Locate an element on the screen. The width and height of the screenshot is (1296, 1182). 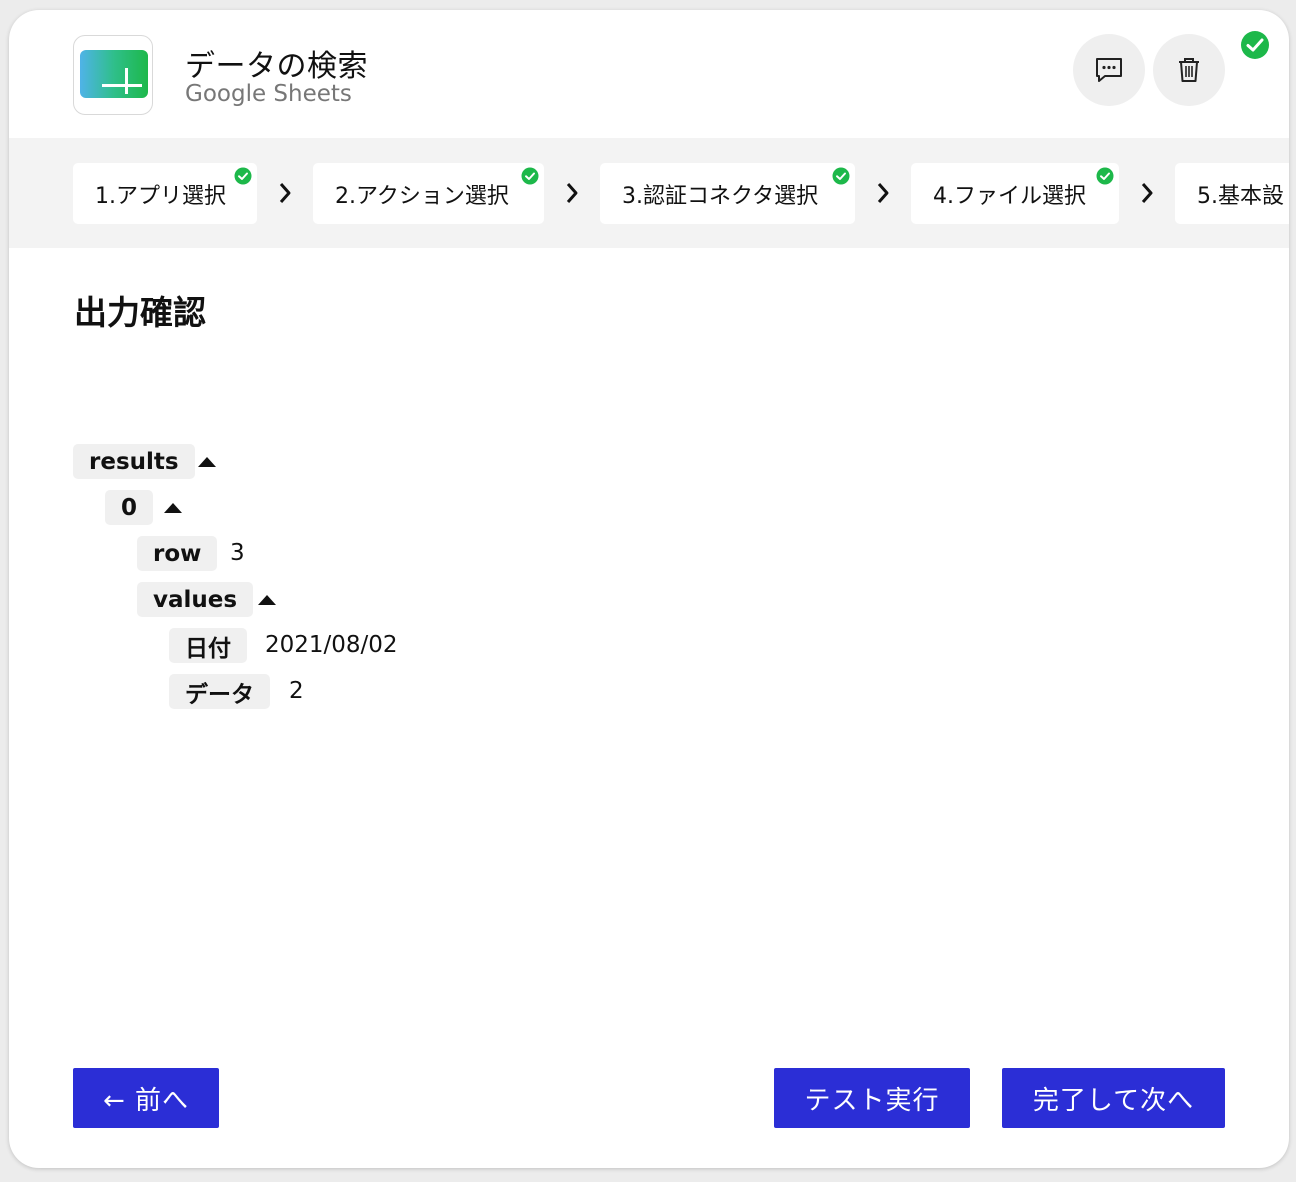
tree-key-results: results is located at coordinates (134, 461).